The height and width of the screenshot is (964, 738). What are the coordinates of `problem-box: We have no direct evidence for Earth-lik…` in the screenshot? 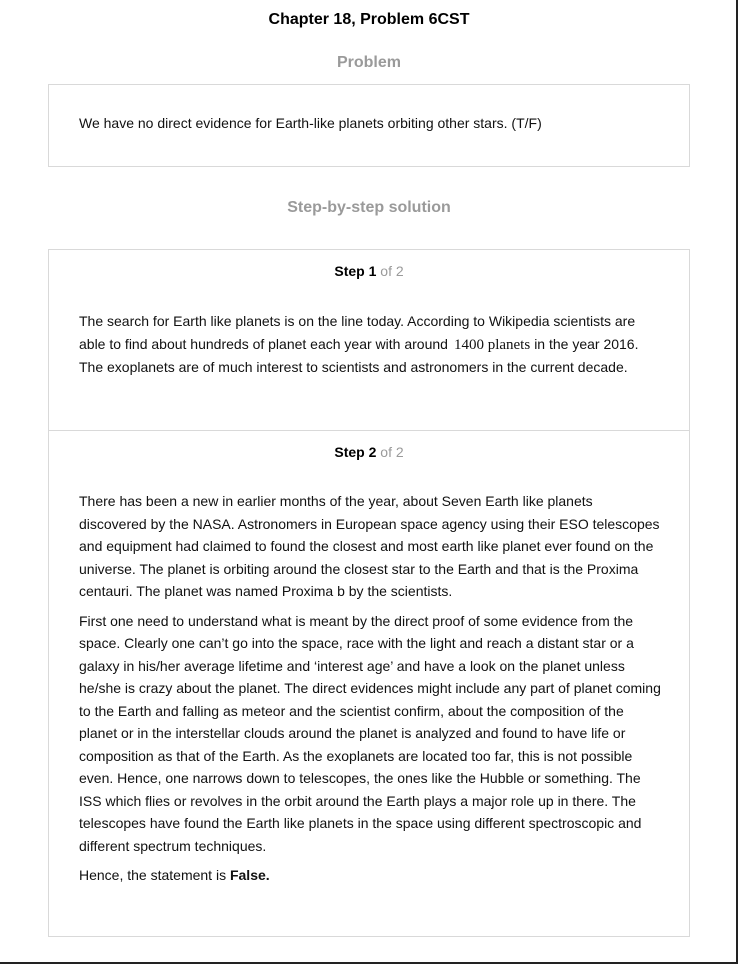 It's located at (369, 125).